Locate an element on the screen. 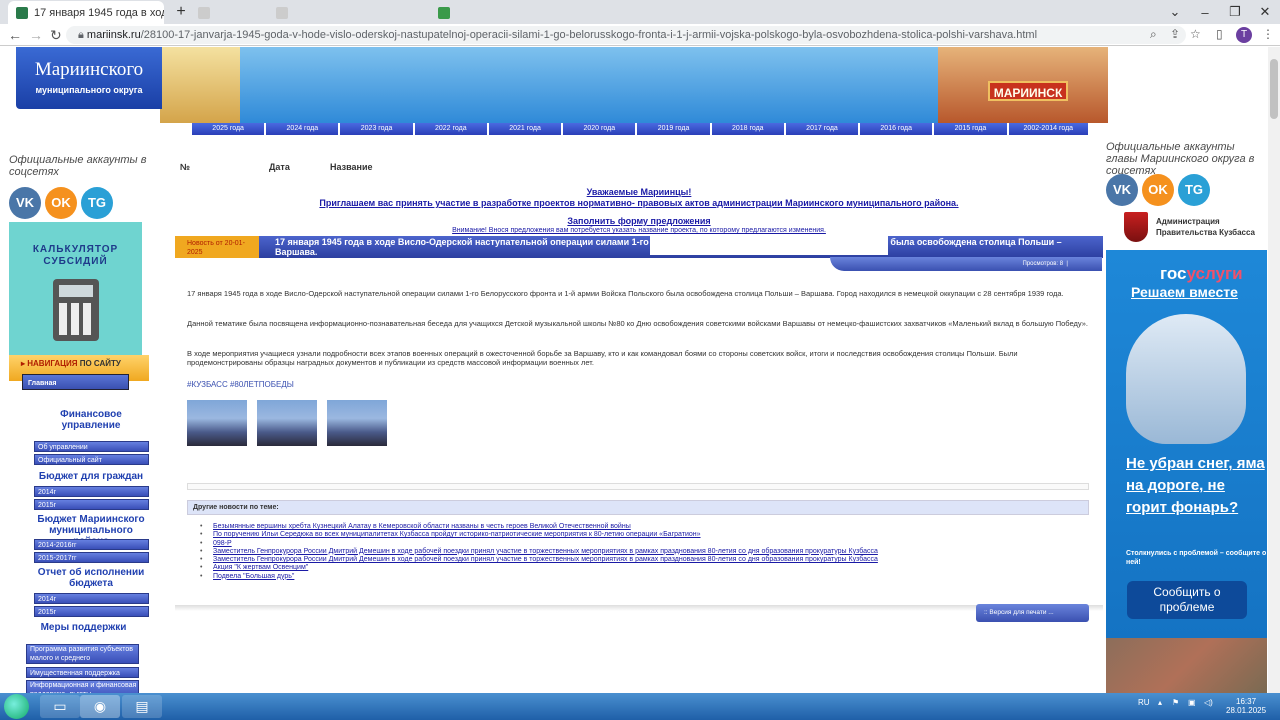 This screenshot has height=720, width=1280. nav-property: Имущественная поддержка is located at coordinates (82, 672).